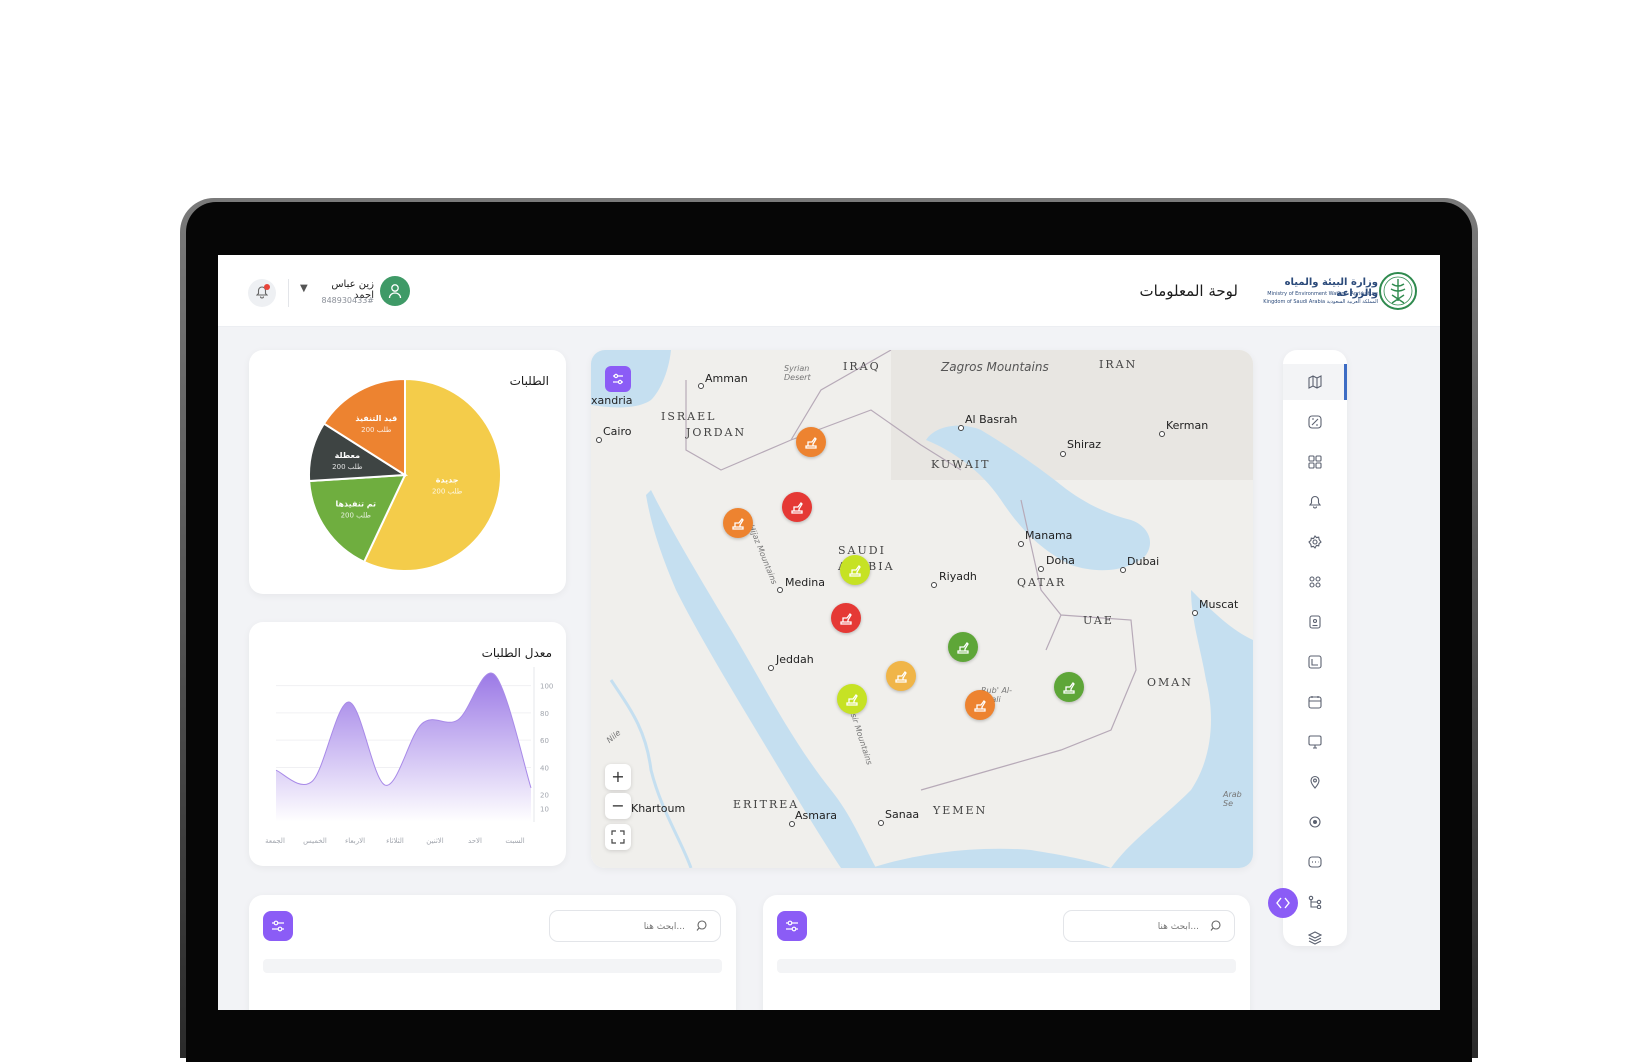 The image size is (1650, 1062). I want to click on map-label-zagros: Zagros Mountains, so click(995, 367).